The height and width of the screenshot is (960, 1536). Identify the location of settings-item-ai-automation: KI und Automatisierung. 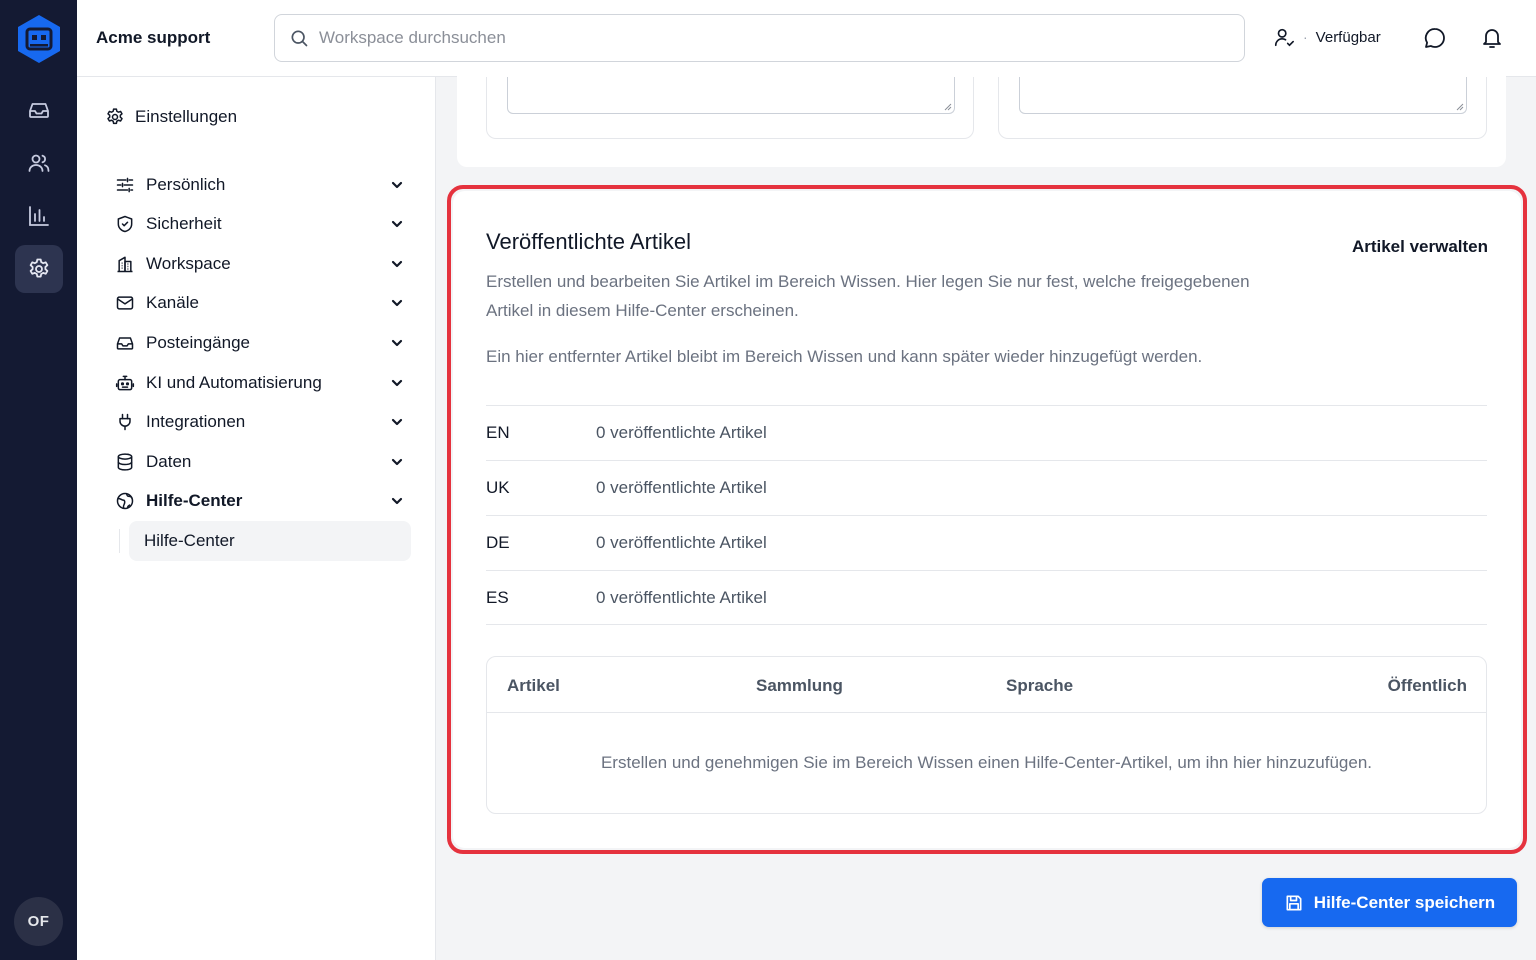
(260, 383).